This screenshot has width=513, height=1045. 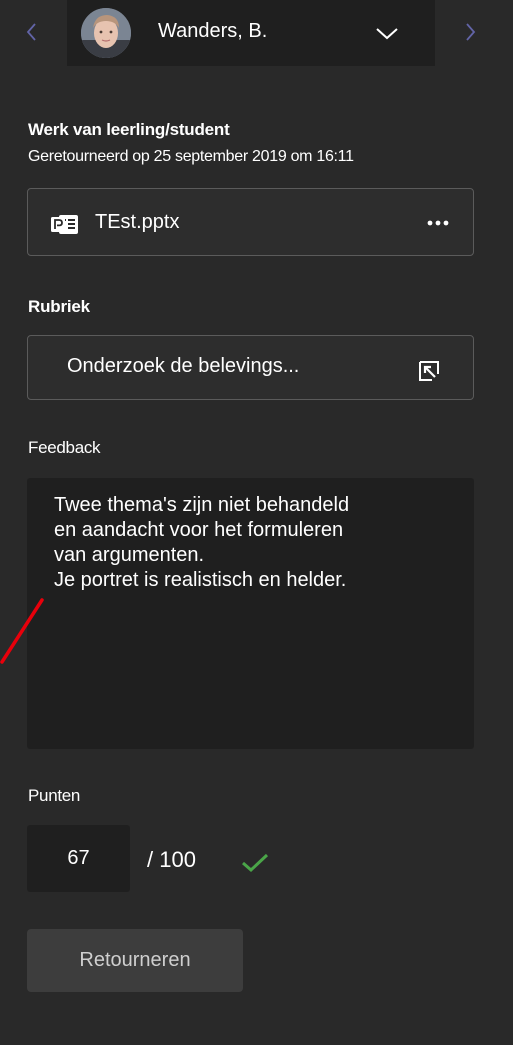 What do you see at coordinates (59, 306) in the screenshot?
I see `rubric-heading: Rubriek` at bounding box center [59, 306].